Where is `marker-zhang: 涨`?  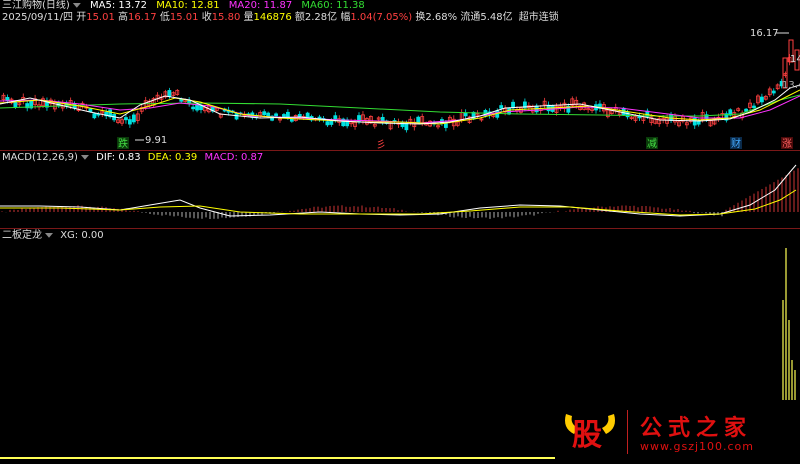
marker-zhang: 涨 is located at coordinates (787, 144).